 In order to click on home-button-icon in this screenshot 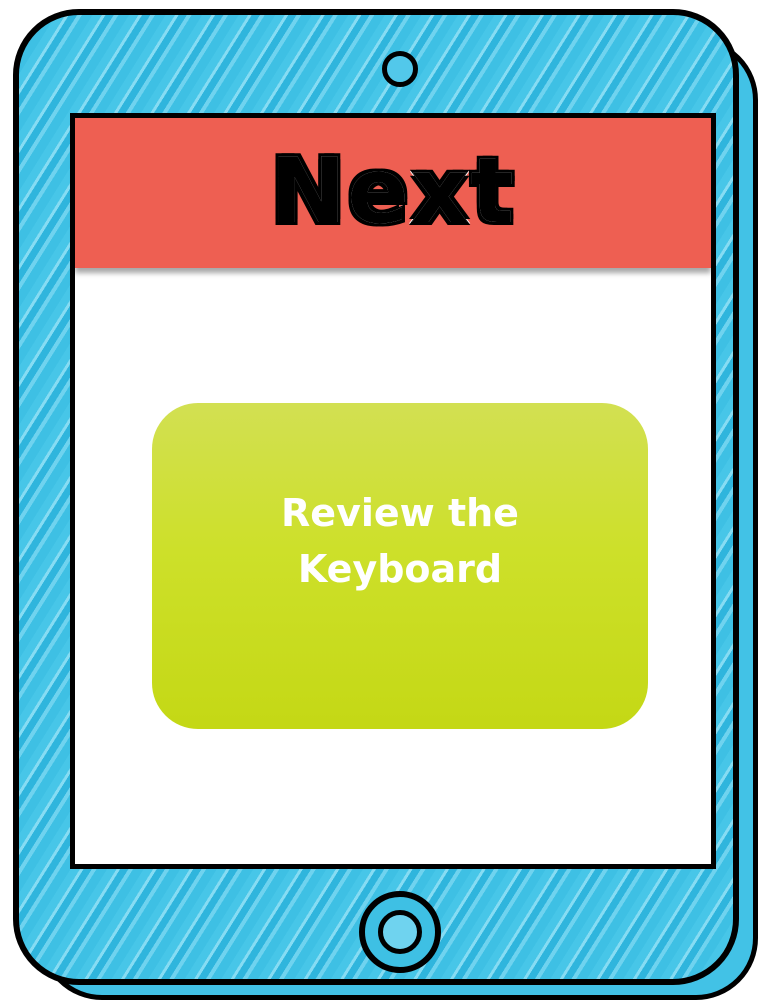, I will do `click(400, 932)`.